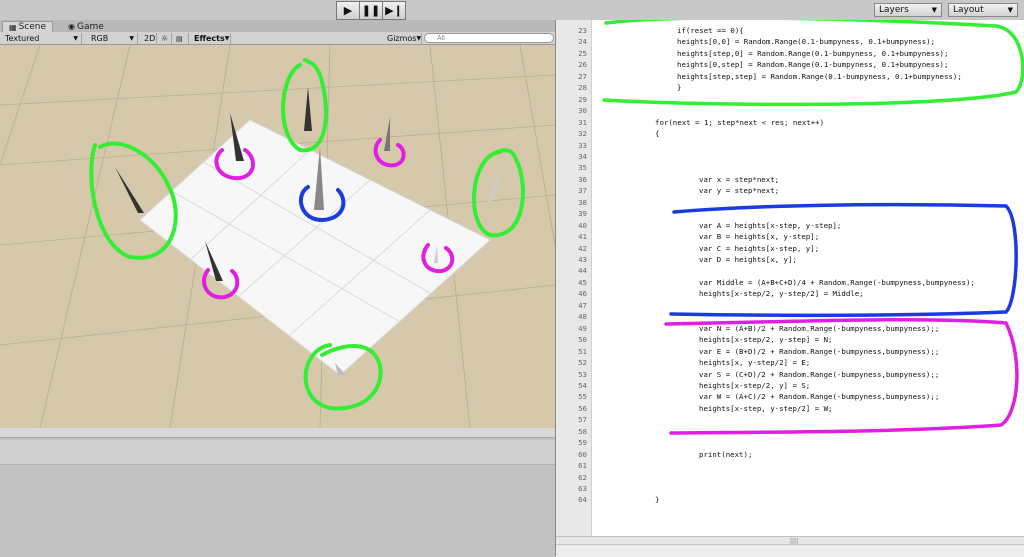  What do you see at coordinates (790, 499) in the screenshot?
I see `code-line: 64}` at bounding box center [790, 499].